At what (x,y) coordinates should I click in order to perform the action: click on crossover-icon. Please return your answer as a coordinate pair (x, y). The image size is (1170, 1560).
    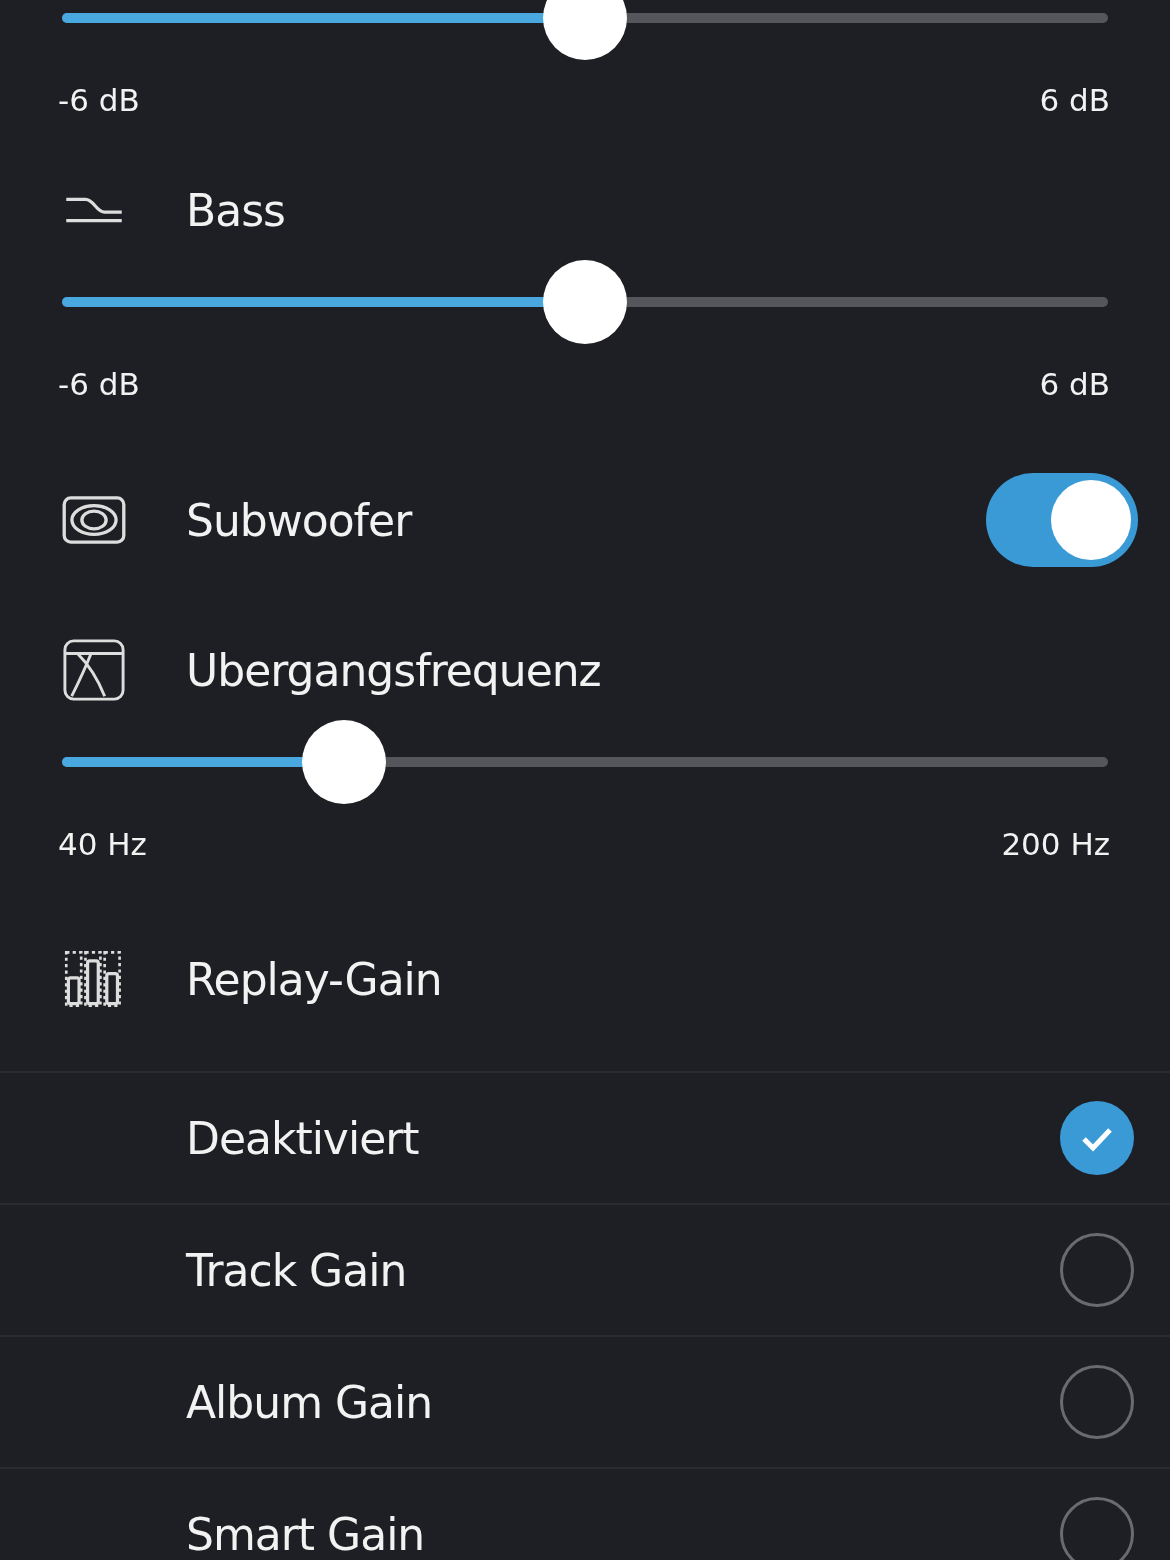
    Looking at the image, I should click on (94, 670).